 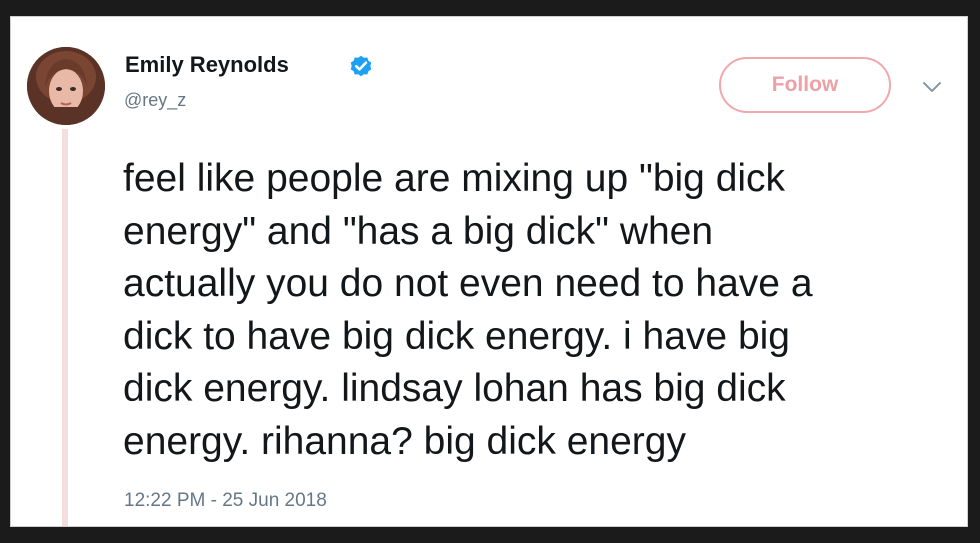 What do you see at coordinates (155, 100) in the screenshot?
I see `user-handle: @rey_z` at bounding box center [155, 100].